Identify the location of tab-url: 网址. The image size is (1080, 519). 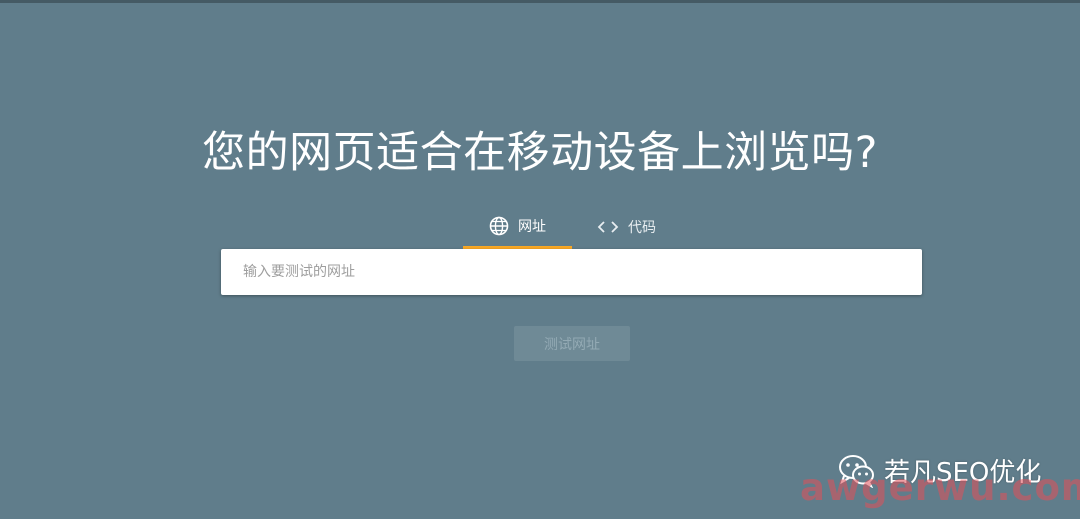
(517, 228).